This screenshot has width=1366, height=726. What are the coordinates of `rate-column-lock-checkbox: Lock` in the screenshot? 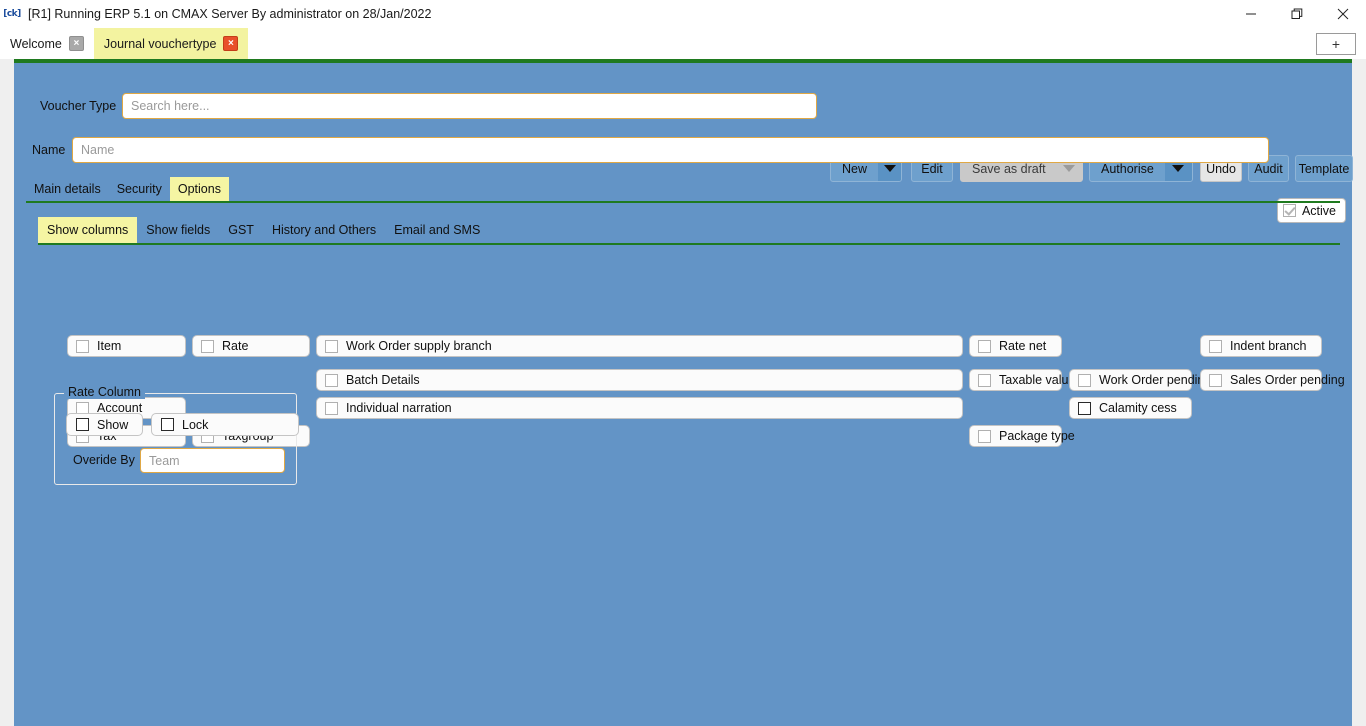 It's located at (225, 424).